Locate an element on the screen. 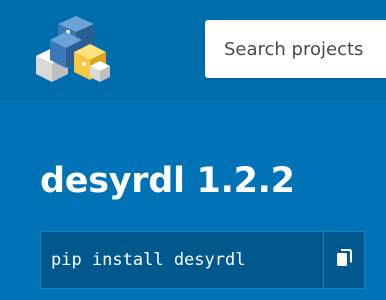 The image size is (386, 300). copy-icon is located at coordinates (344, 260).